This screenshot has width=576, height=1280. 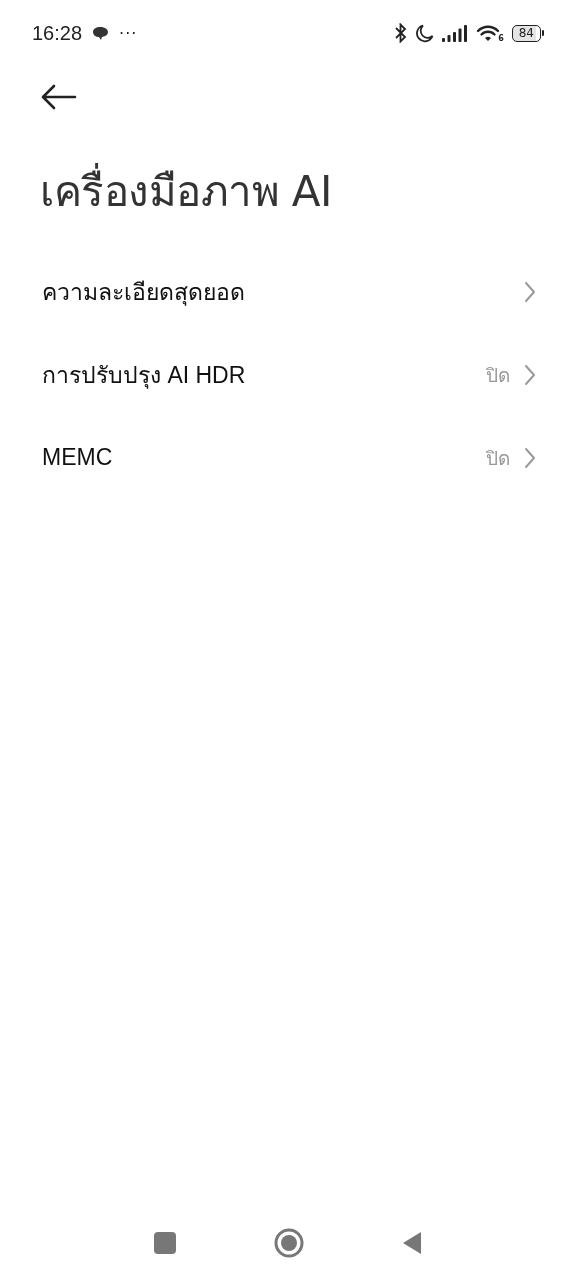 I want to click on chat-bubble-icon, so click(x=101, y=33).